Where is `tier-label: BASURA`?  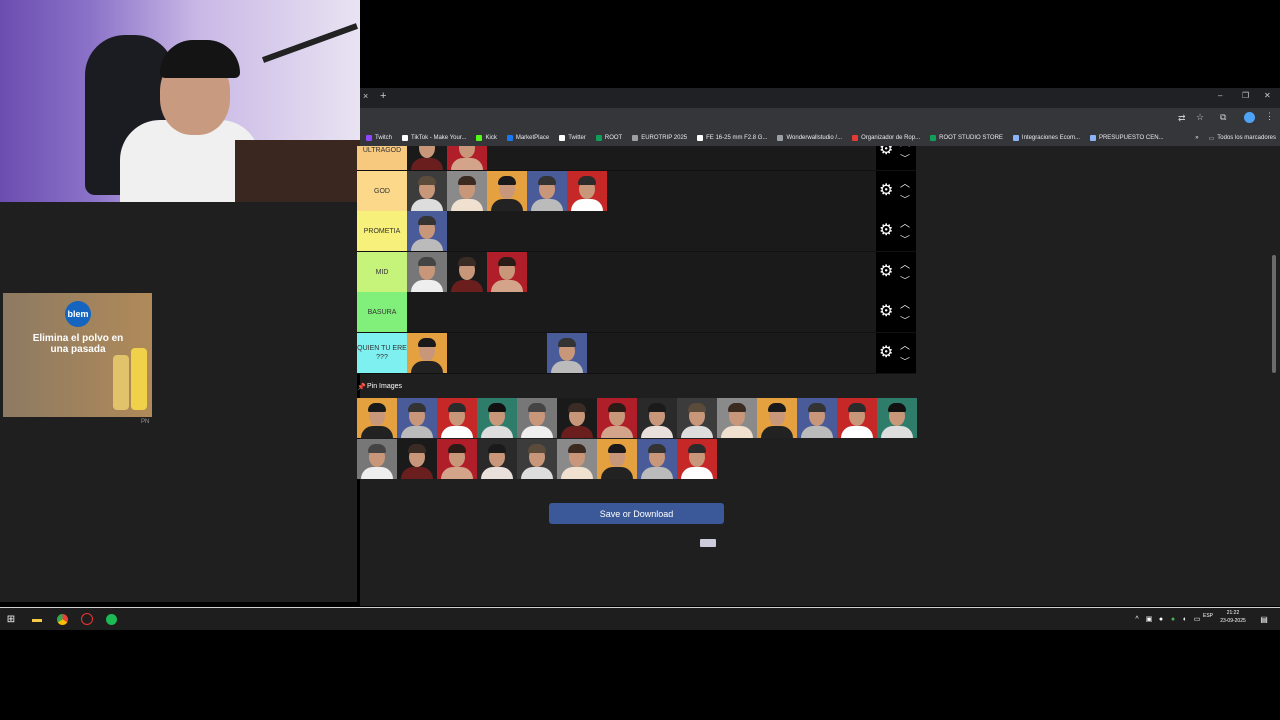 tier-label: BASURA is located at coordinates (382, 312).